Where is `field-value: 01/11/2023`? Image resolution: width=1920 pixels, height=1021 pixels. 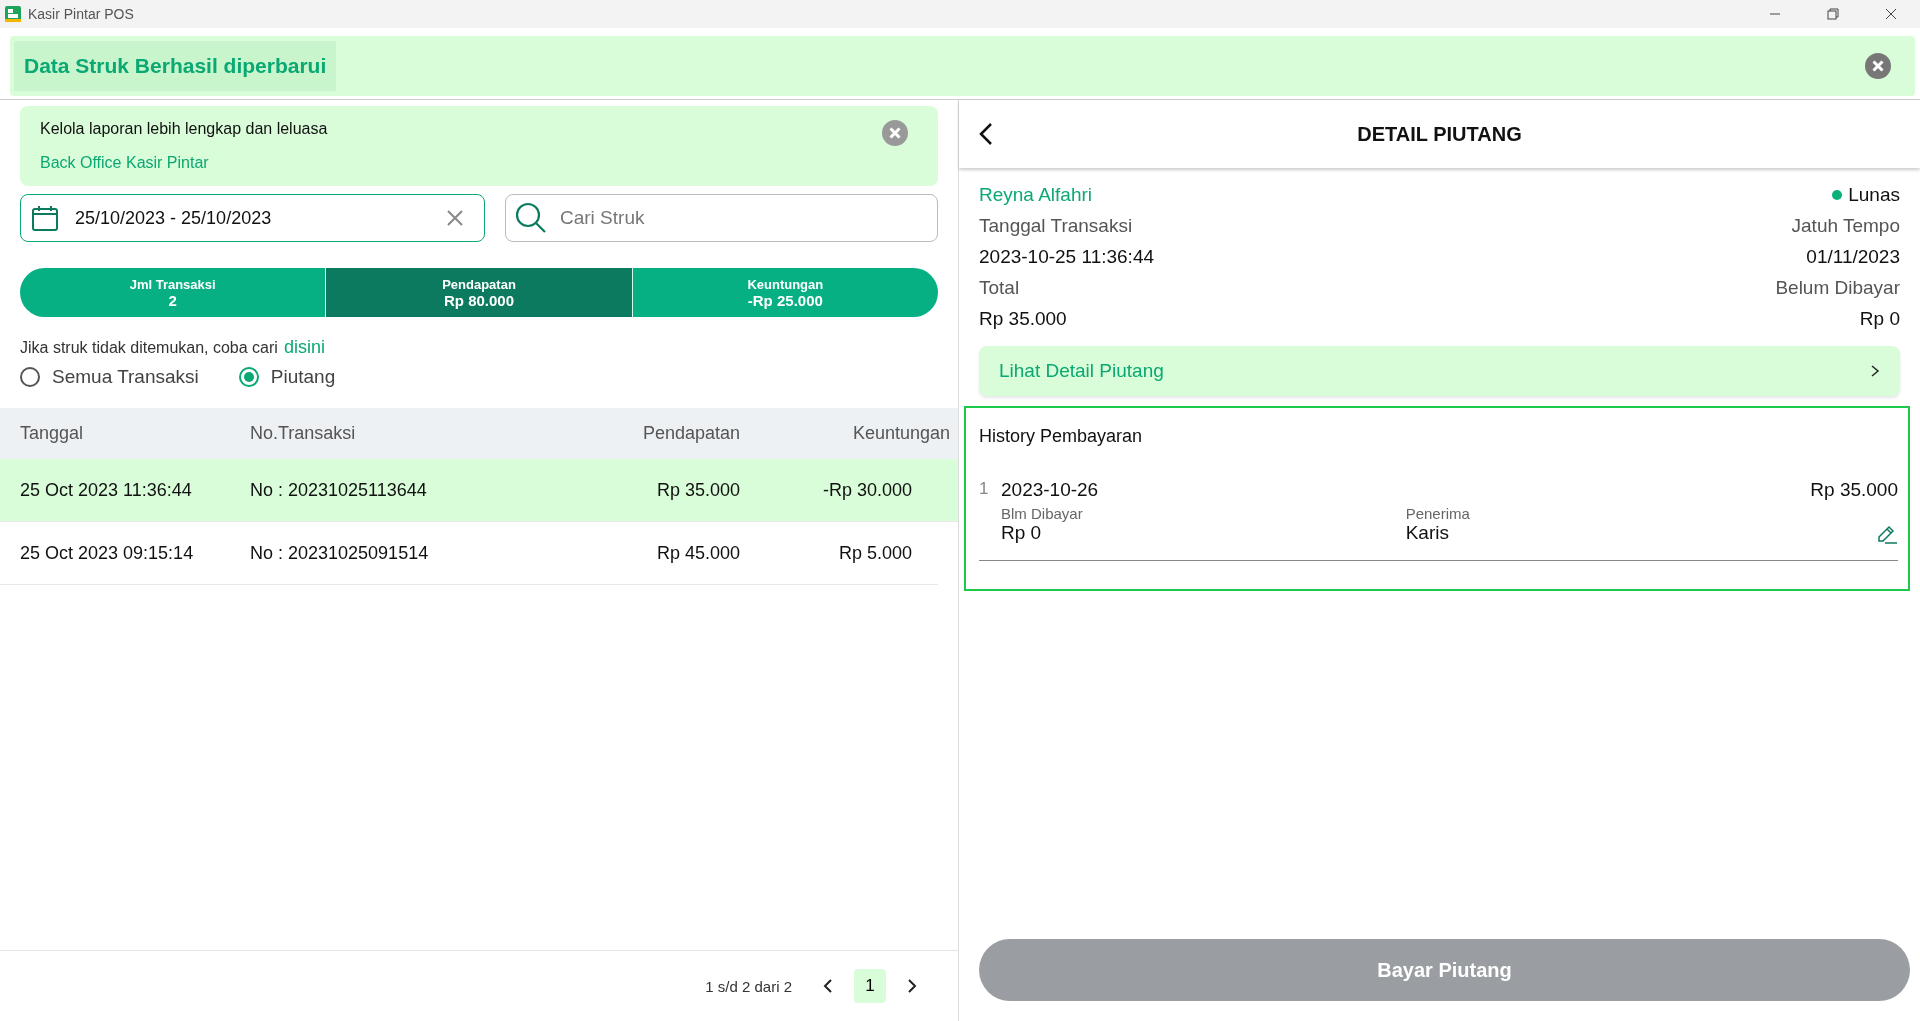 field-value: 01/11/2023 is located at coordinates (1853, 257).